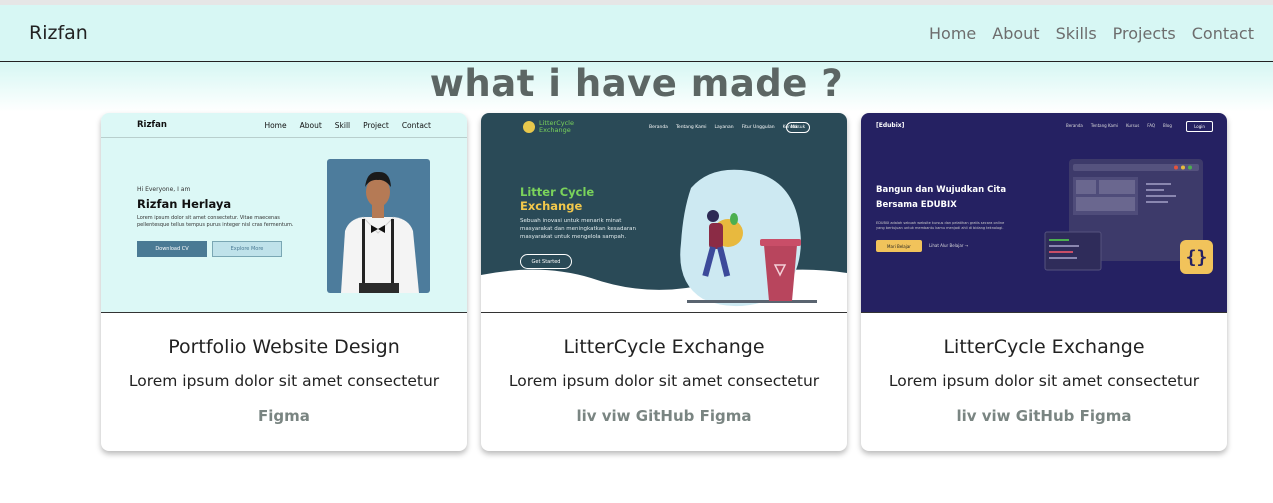 The width and height of the screenshot is (1273, 503). Describe the element at coordinates (275, 125) in the screenshot. I see `preview-nav-home: Home` at that location.